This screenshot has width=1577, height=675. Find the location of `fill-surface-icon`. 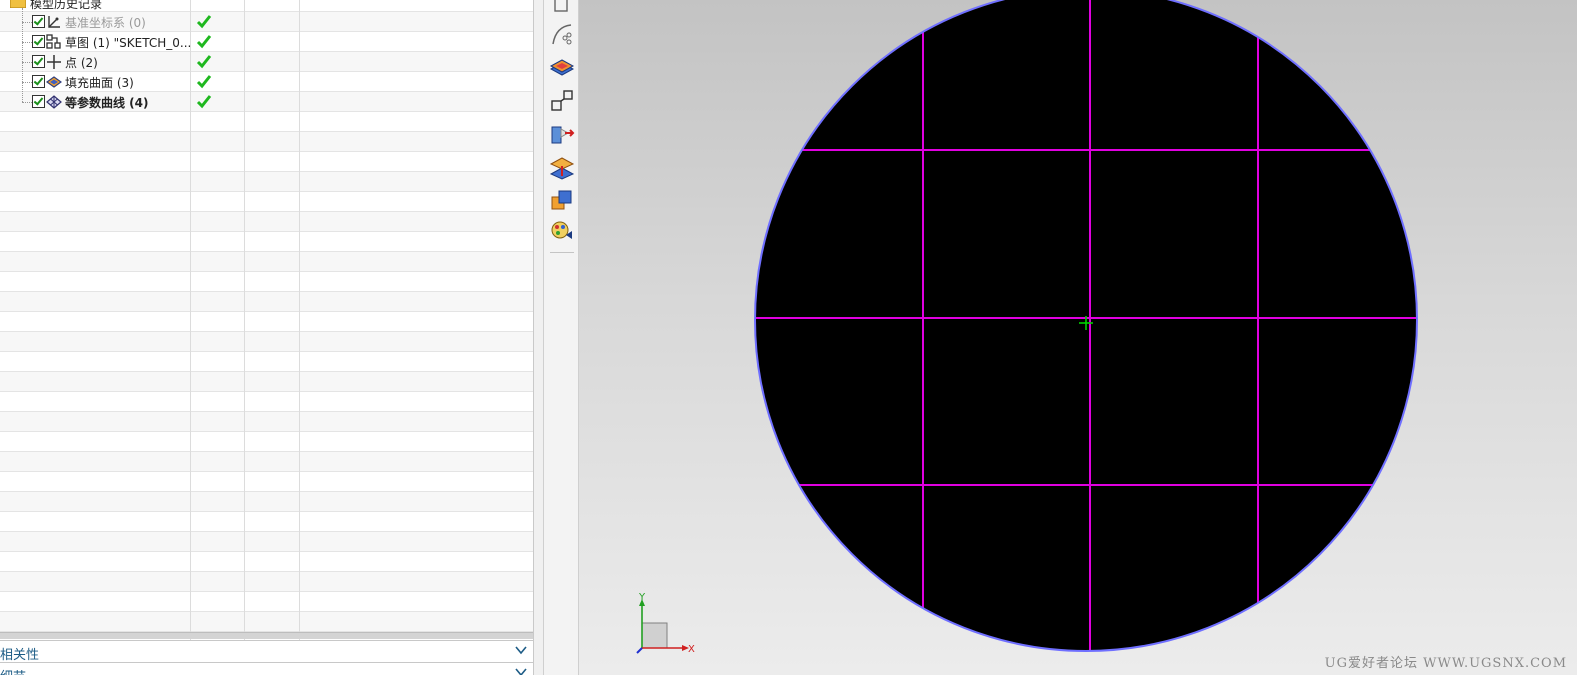

fill-surface-icon is located at coordinates (54, 82).